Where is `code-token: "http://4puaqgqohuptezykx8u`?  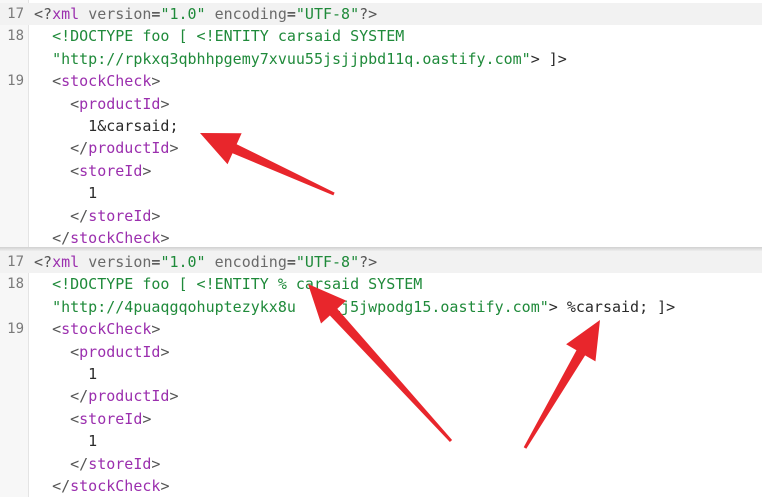 code-token: "http://4puaqgqohuptezykx8u is located at coordinates (174, 306).